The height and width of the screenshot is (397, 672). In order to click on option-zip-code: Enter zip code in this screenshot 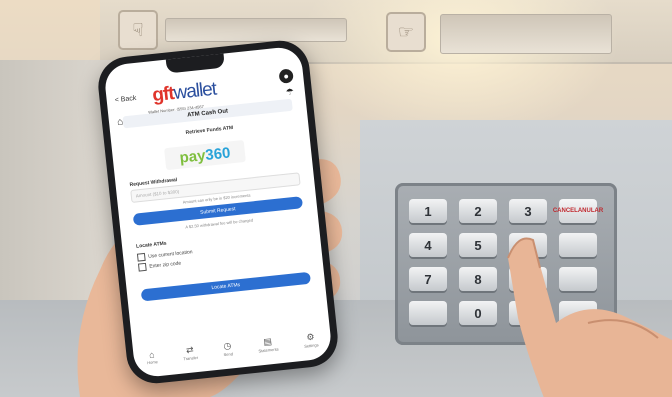, I will do `click(159, 265)`.